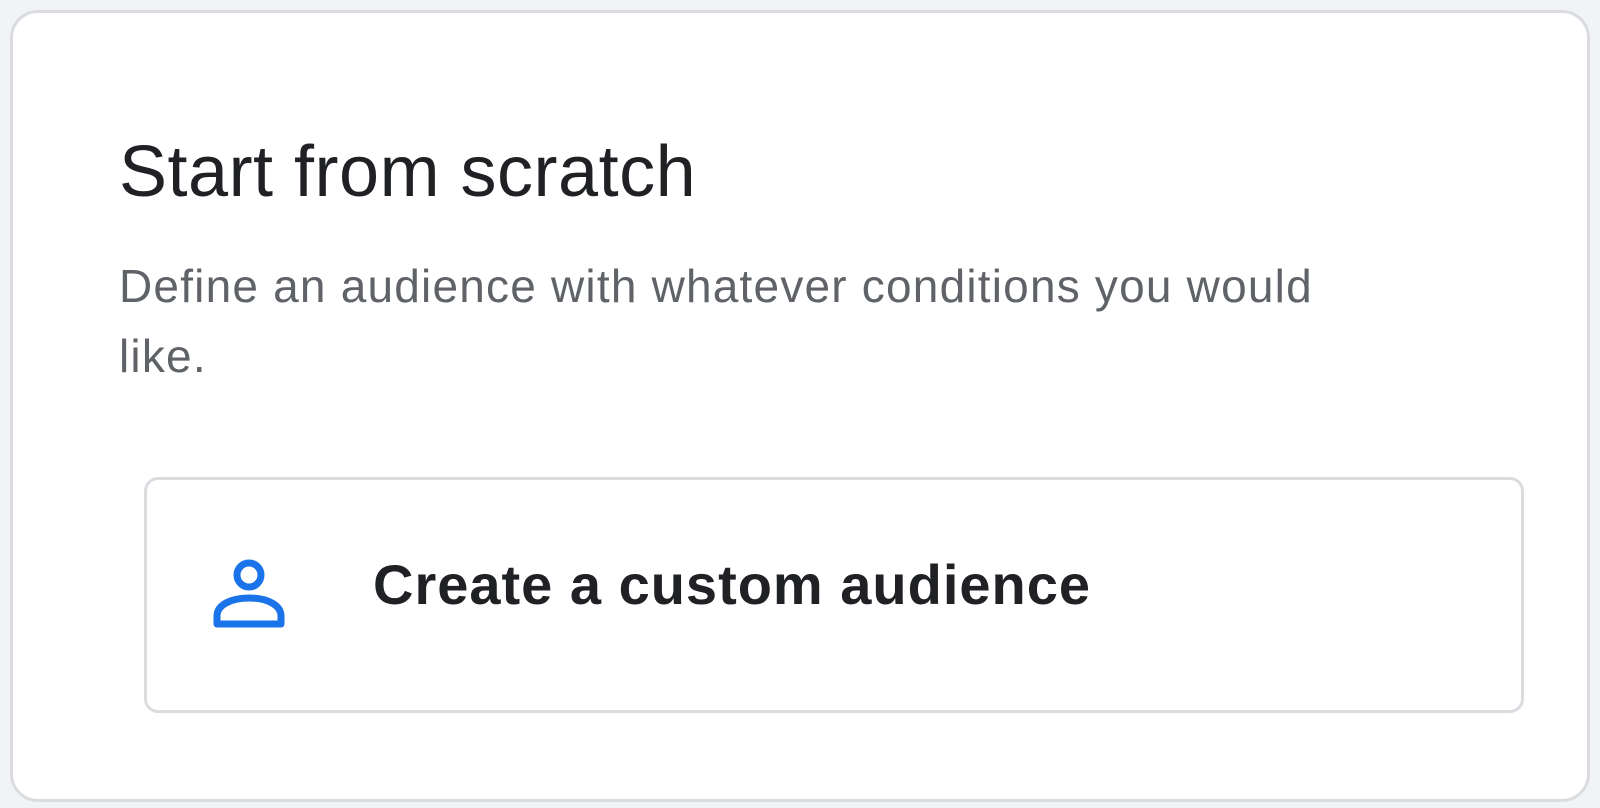  Describe the element at coordinates (732, 584) in the screenshot. I see `create-custom-audience-label: Create a custom audience` at that location.